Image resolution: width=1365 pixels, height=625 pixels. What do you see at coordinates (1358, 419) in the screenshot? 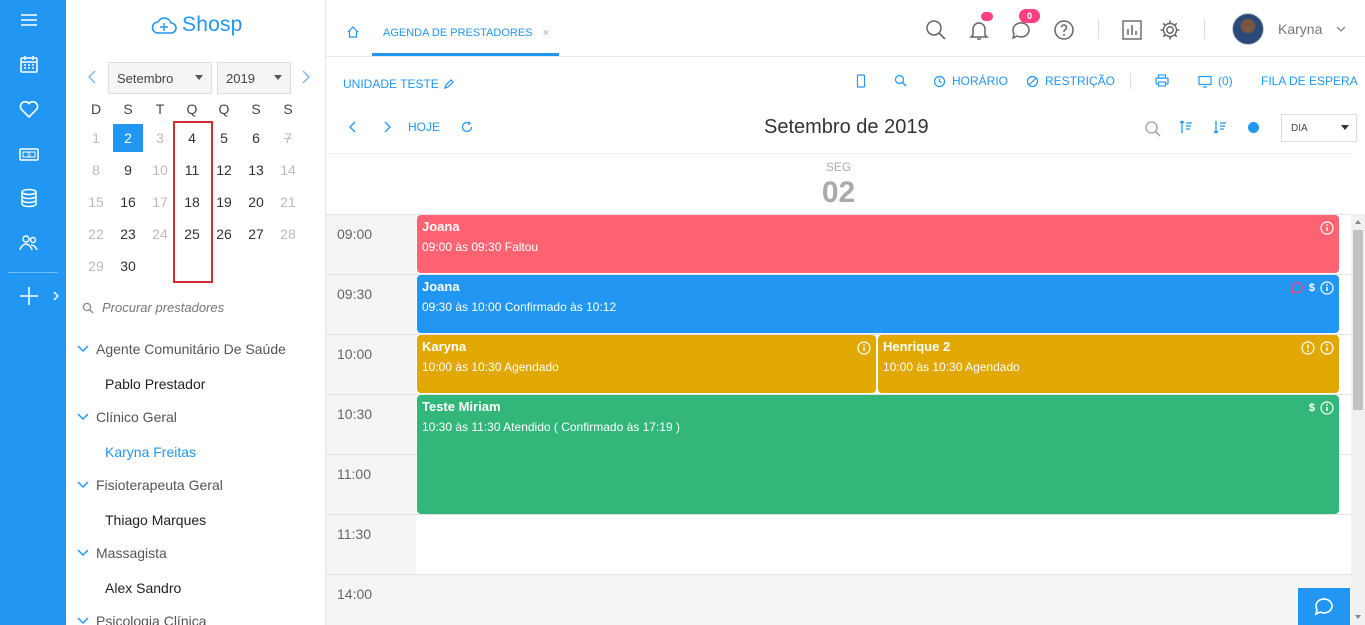
I see `scrollbar` at bounding box center [1358, 419].